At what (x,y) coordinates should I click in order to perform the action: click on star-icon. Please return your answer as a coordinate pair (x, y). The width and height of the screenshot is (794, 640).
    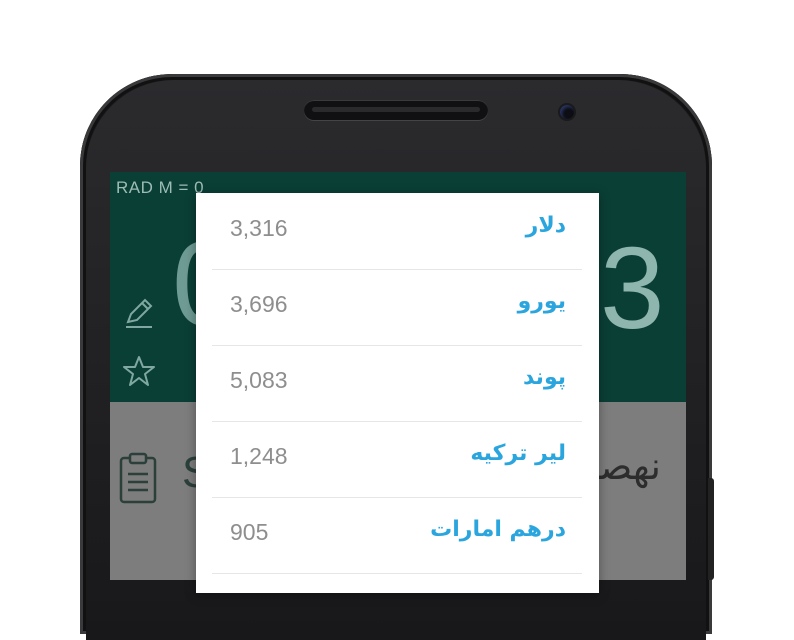
    Looking at the image, I should click on (139, 373).